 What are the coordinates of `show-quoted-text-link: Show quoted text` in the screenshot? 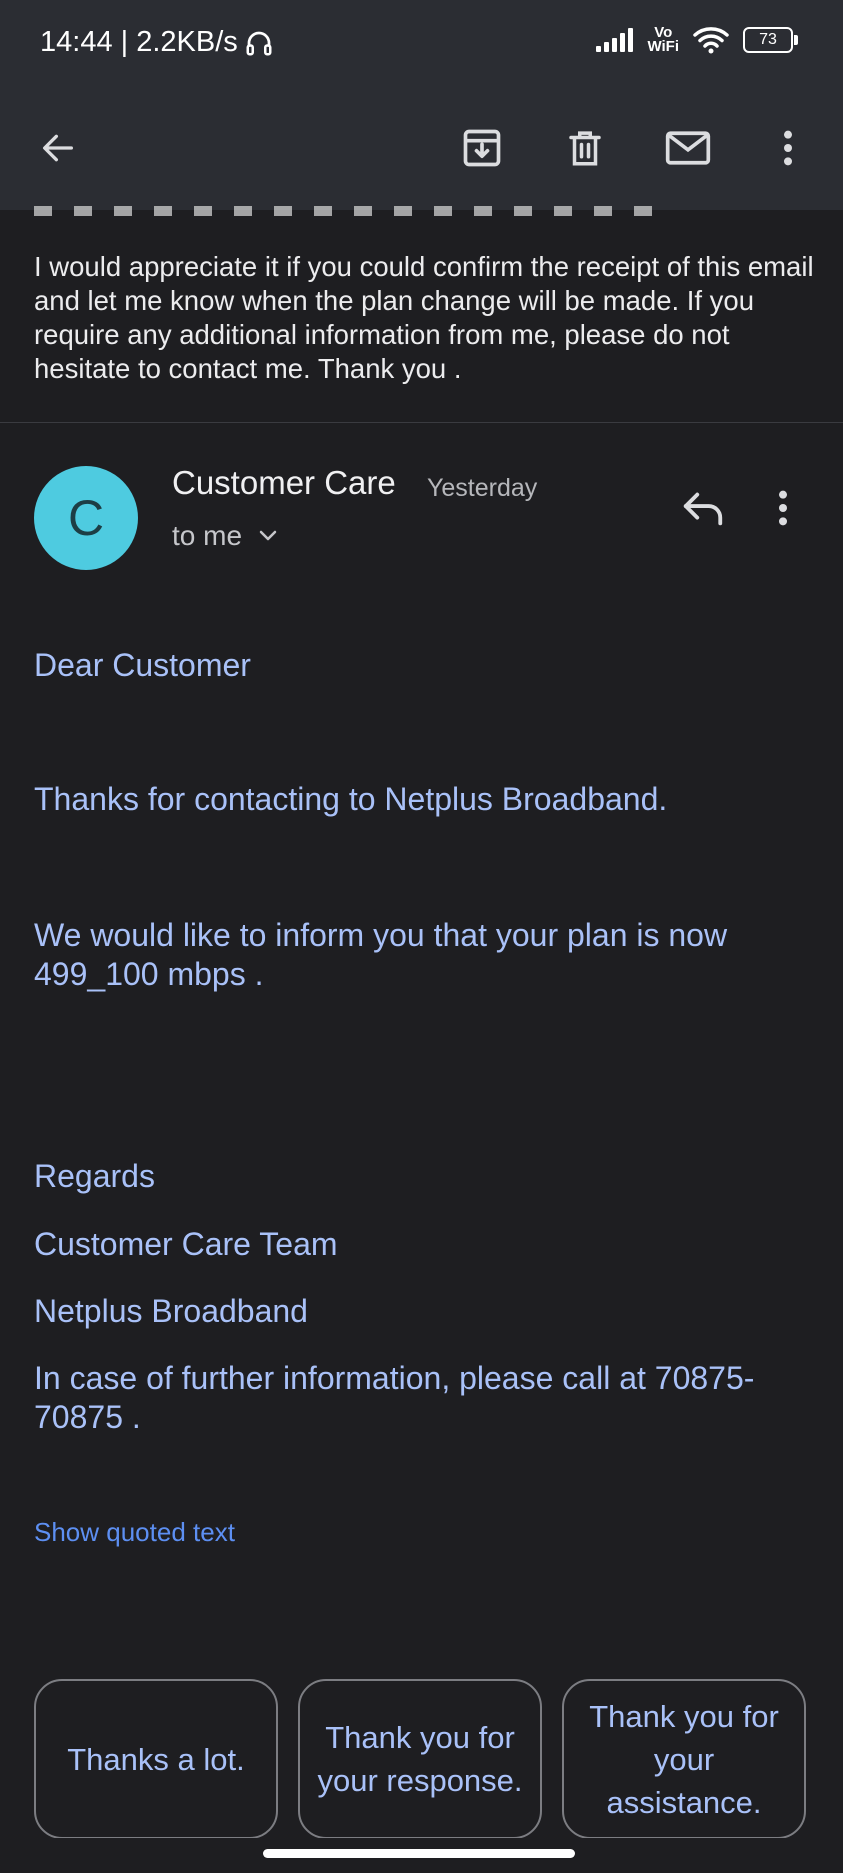 It's located at (134, 1532).